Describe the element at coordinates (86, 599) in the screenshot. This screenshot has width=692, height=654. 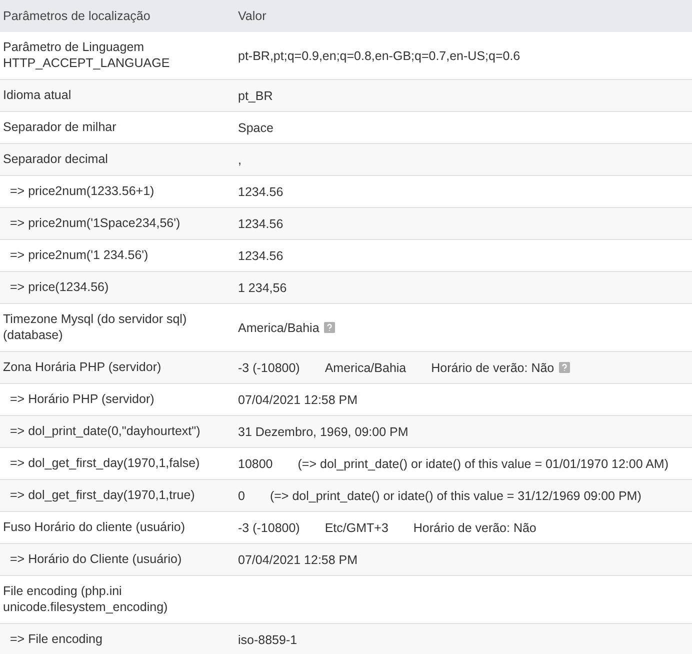
I see `parameter-label: File encoding (php.ini unicode.filesystem_encoding)` at that location.